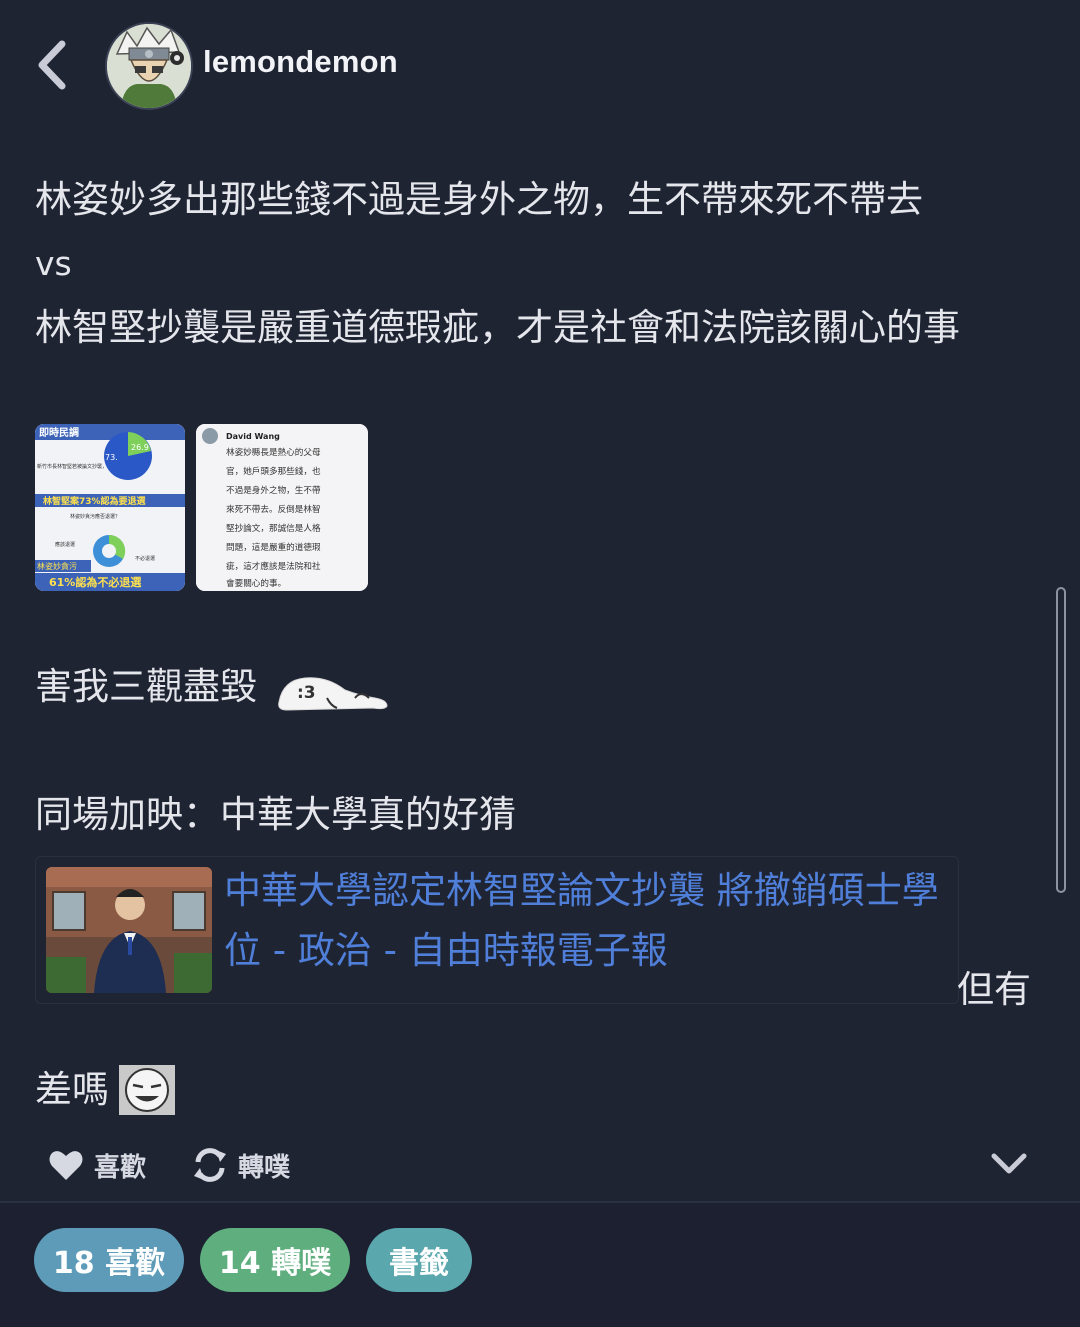 The height and width of the screenshot is (1327, 1080). Describe the element at coordinates (59, 432) in the screenshot. I see `poll-brand-label: 即時民調` at that location.